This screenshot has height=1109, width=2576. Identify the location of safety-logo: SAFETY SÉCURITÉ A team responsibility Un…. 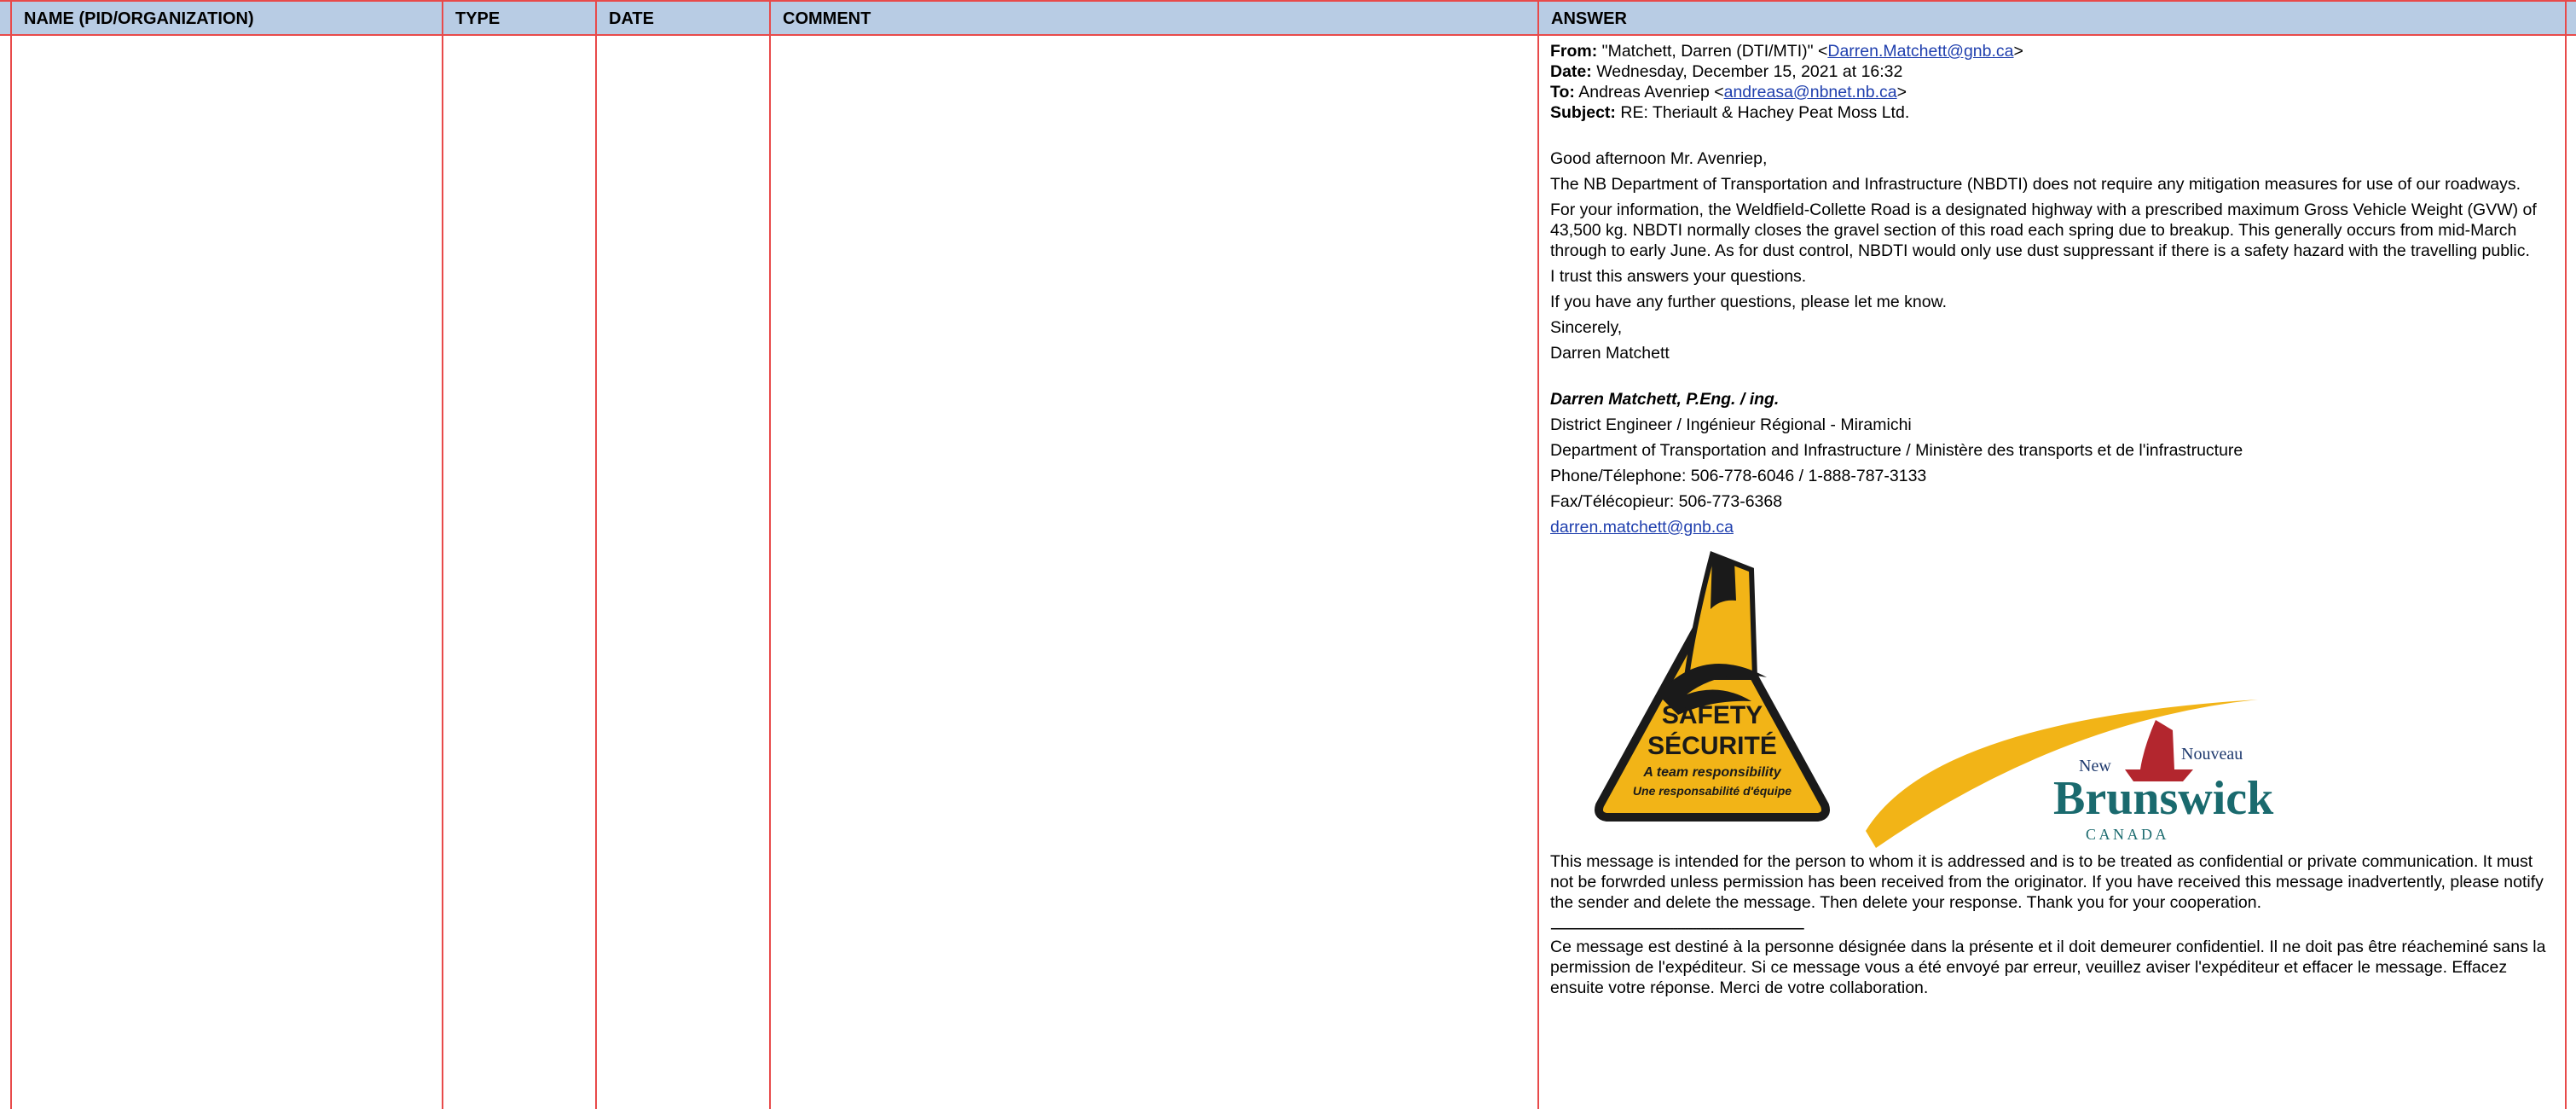
(1712, 686).